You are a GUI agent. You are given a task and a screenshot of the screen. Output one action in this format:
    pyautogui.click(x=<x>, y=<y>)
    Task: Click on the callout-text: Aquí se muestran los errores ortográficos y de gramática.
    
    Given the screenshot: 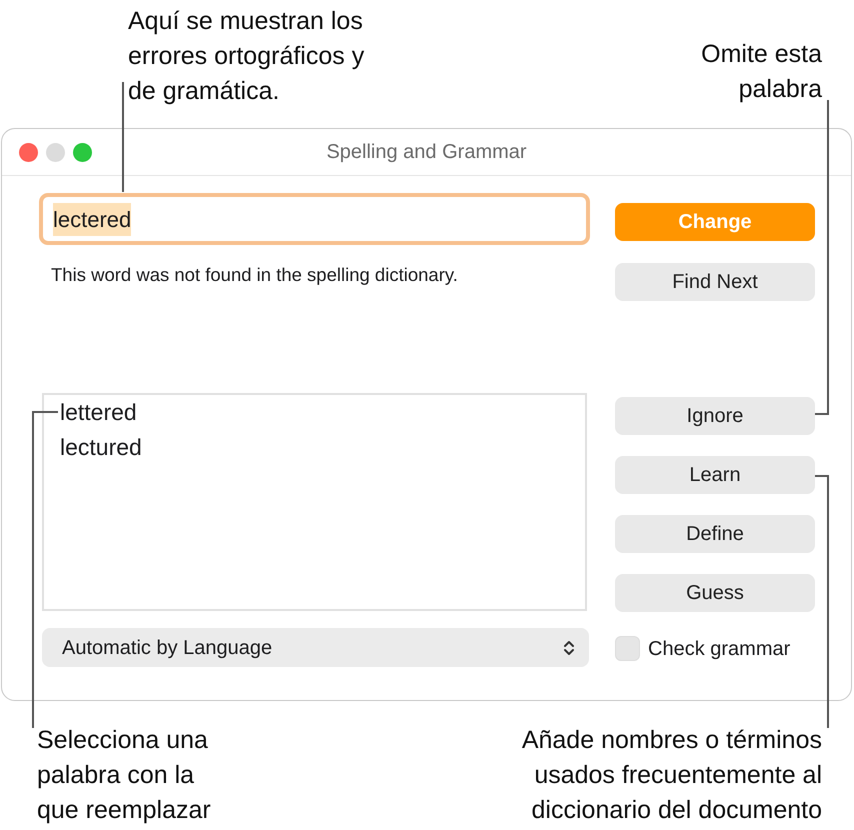 What is the action you would take?
    pyautogui.click(x=246, y=56)
    